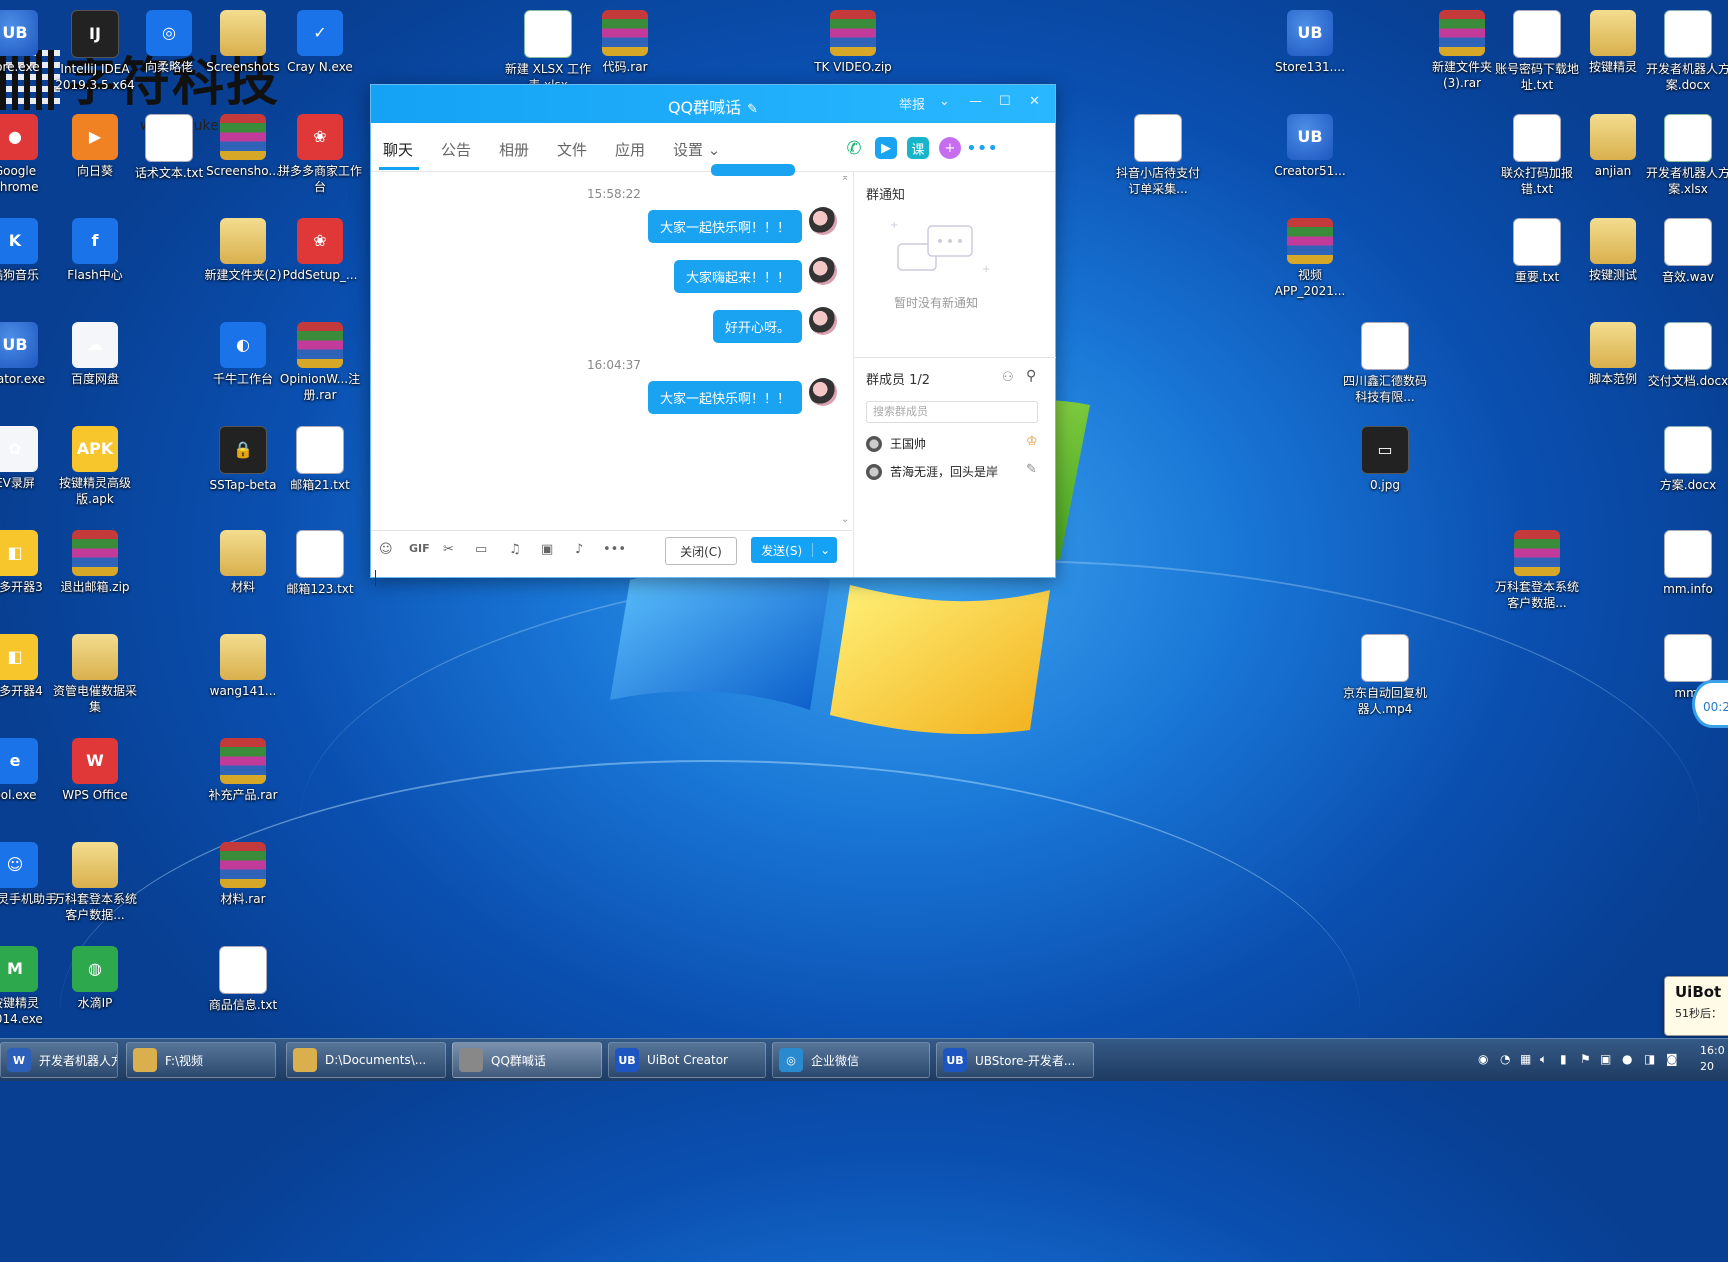 The width and height of the screenshot is (1728, 1262). What do you see at coordinates (1385, 675) in the screenshot?
I see `desktop-icon: ♪ 京东自动回复机器人.mp4` at bounding box center [1385, 675].